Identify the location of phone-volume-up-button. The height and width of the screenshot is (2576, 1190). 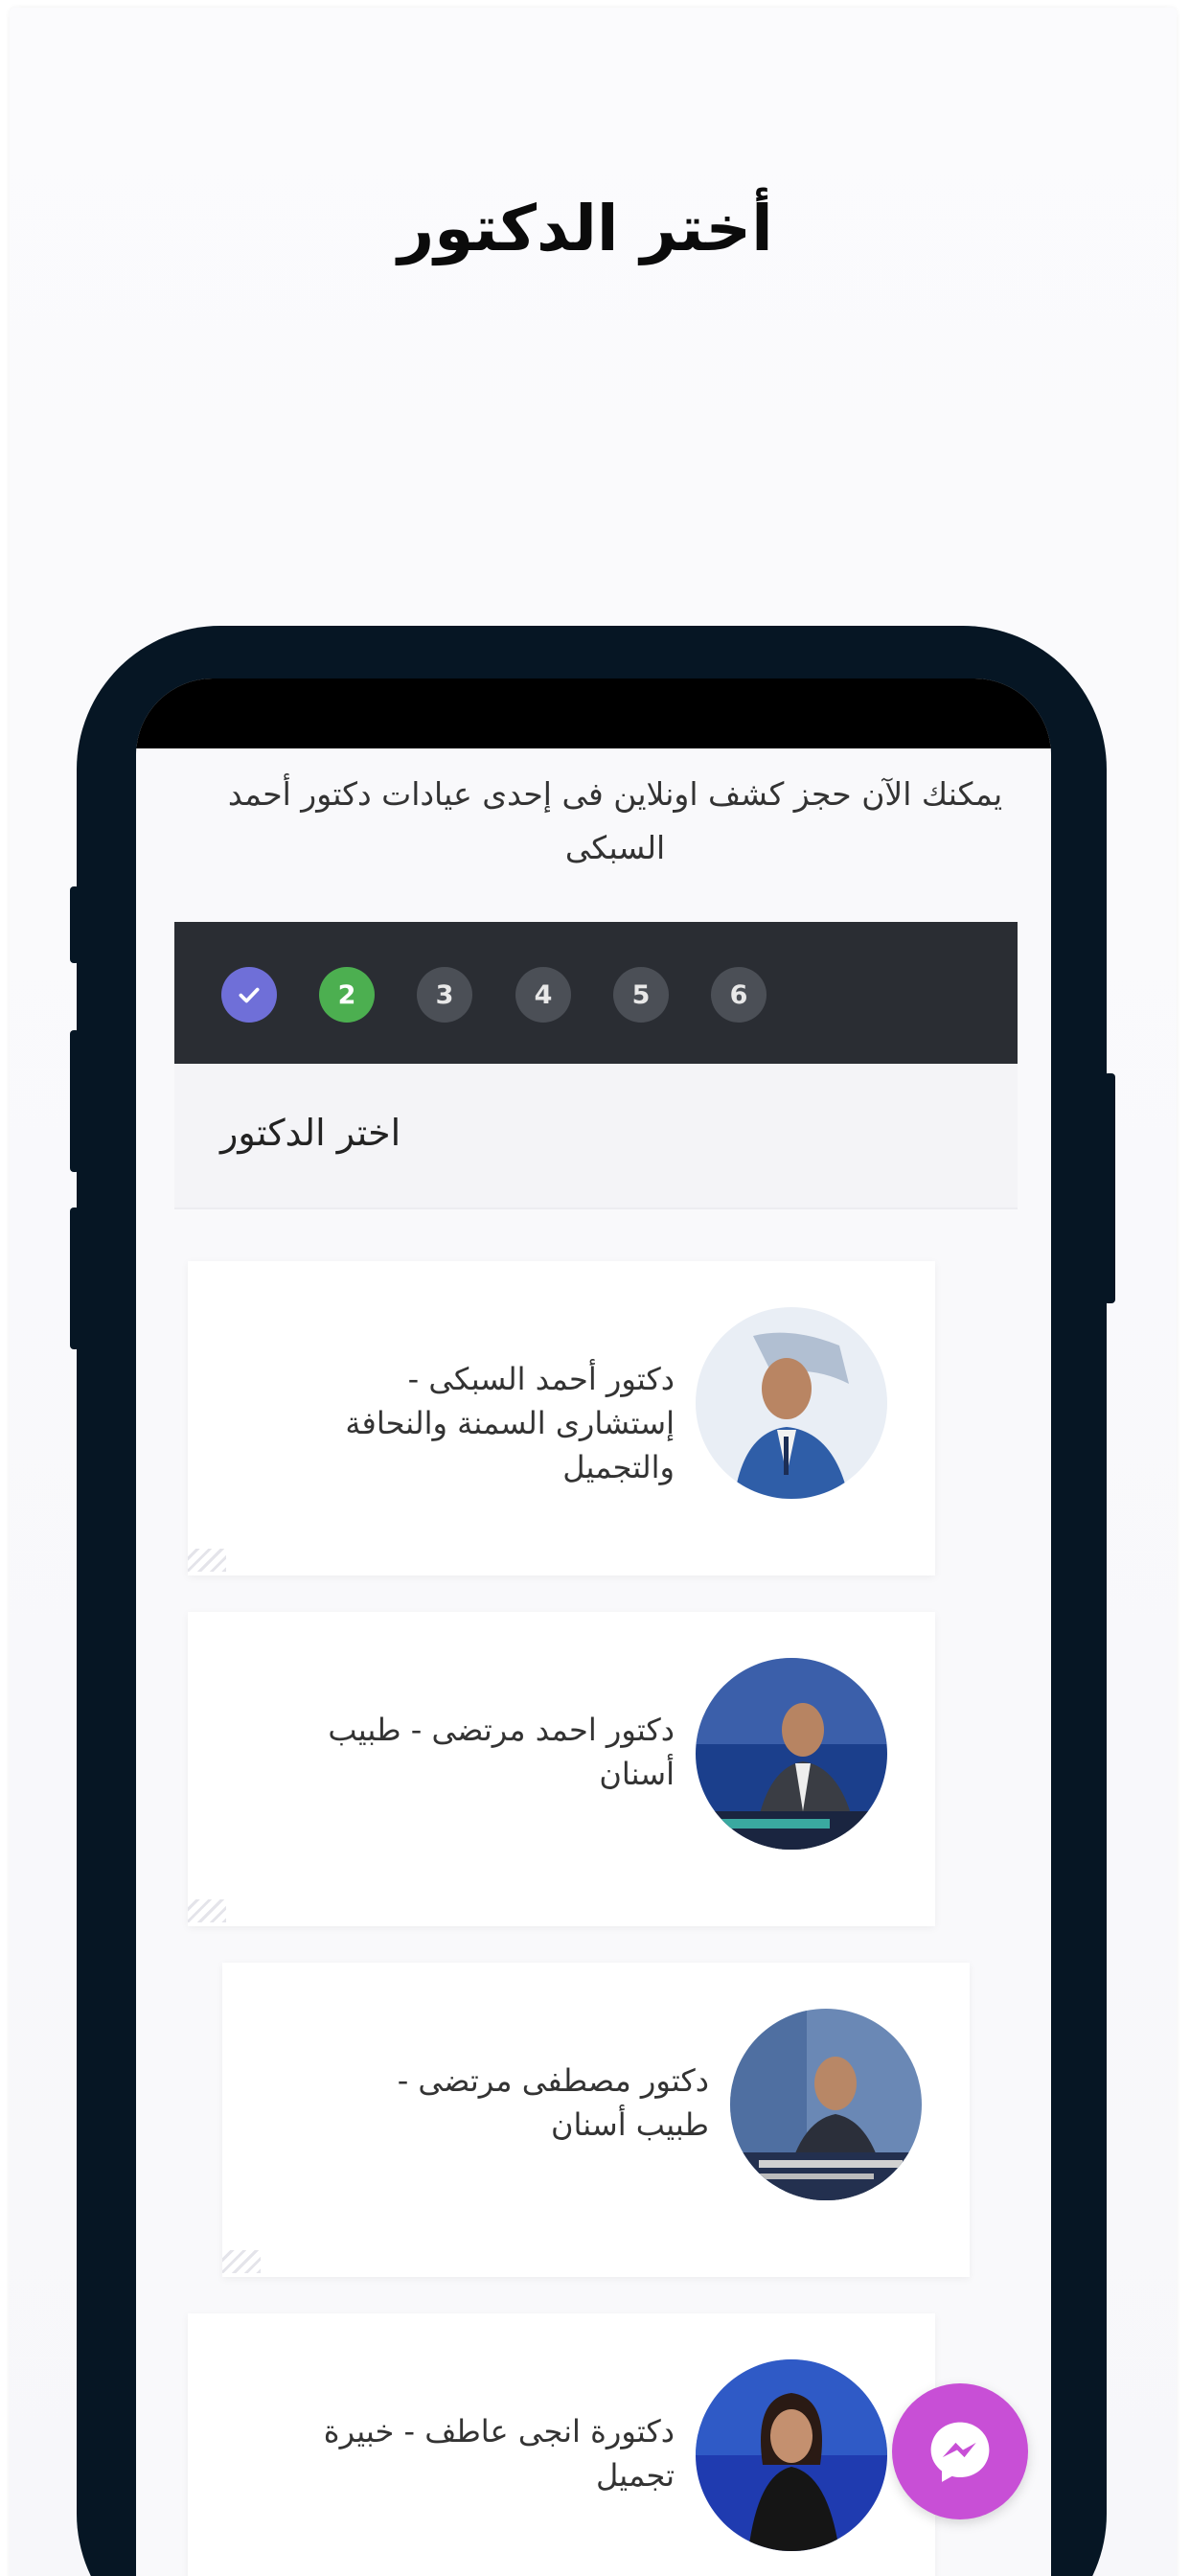
(75, 1101).